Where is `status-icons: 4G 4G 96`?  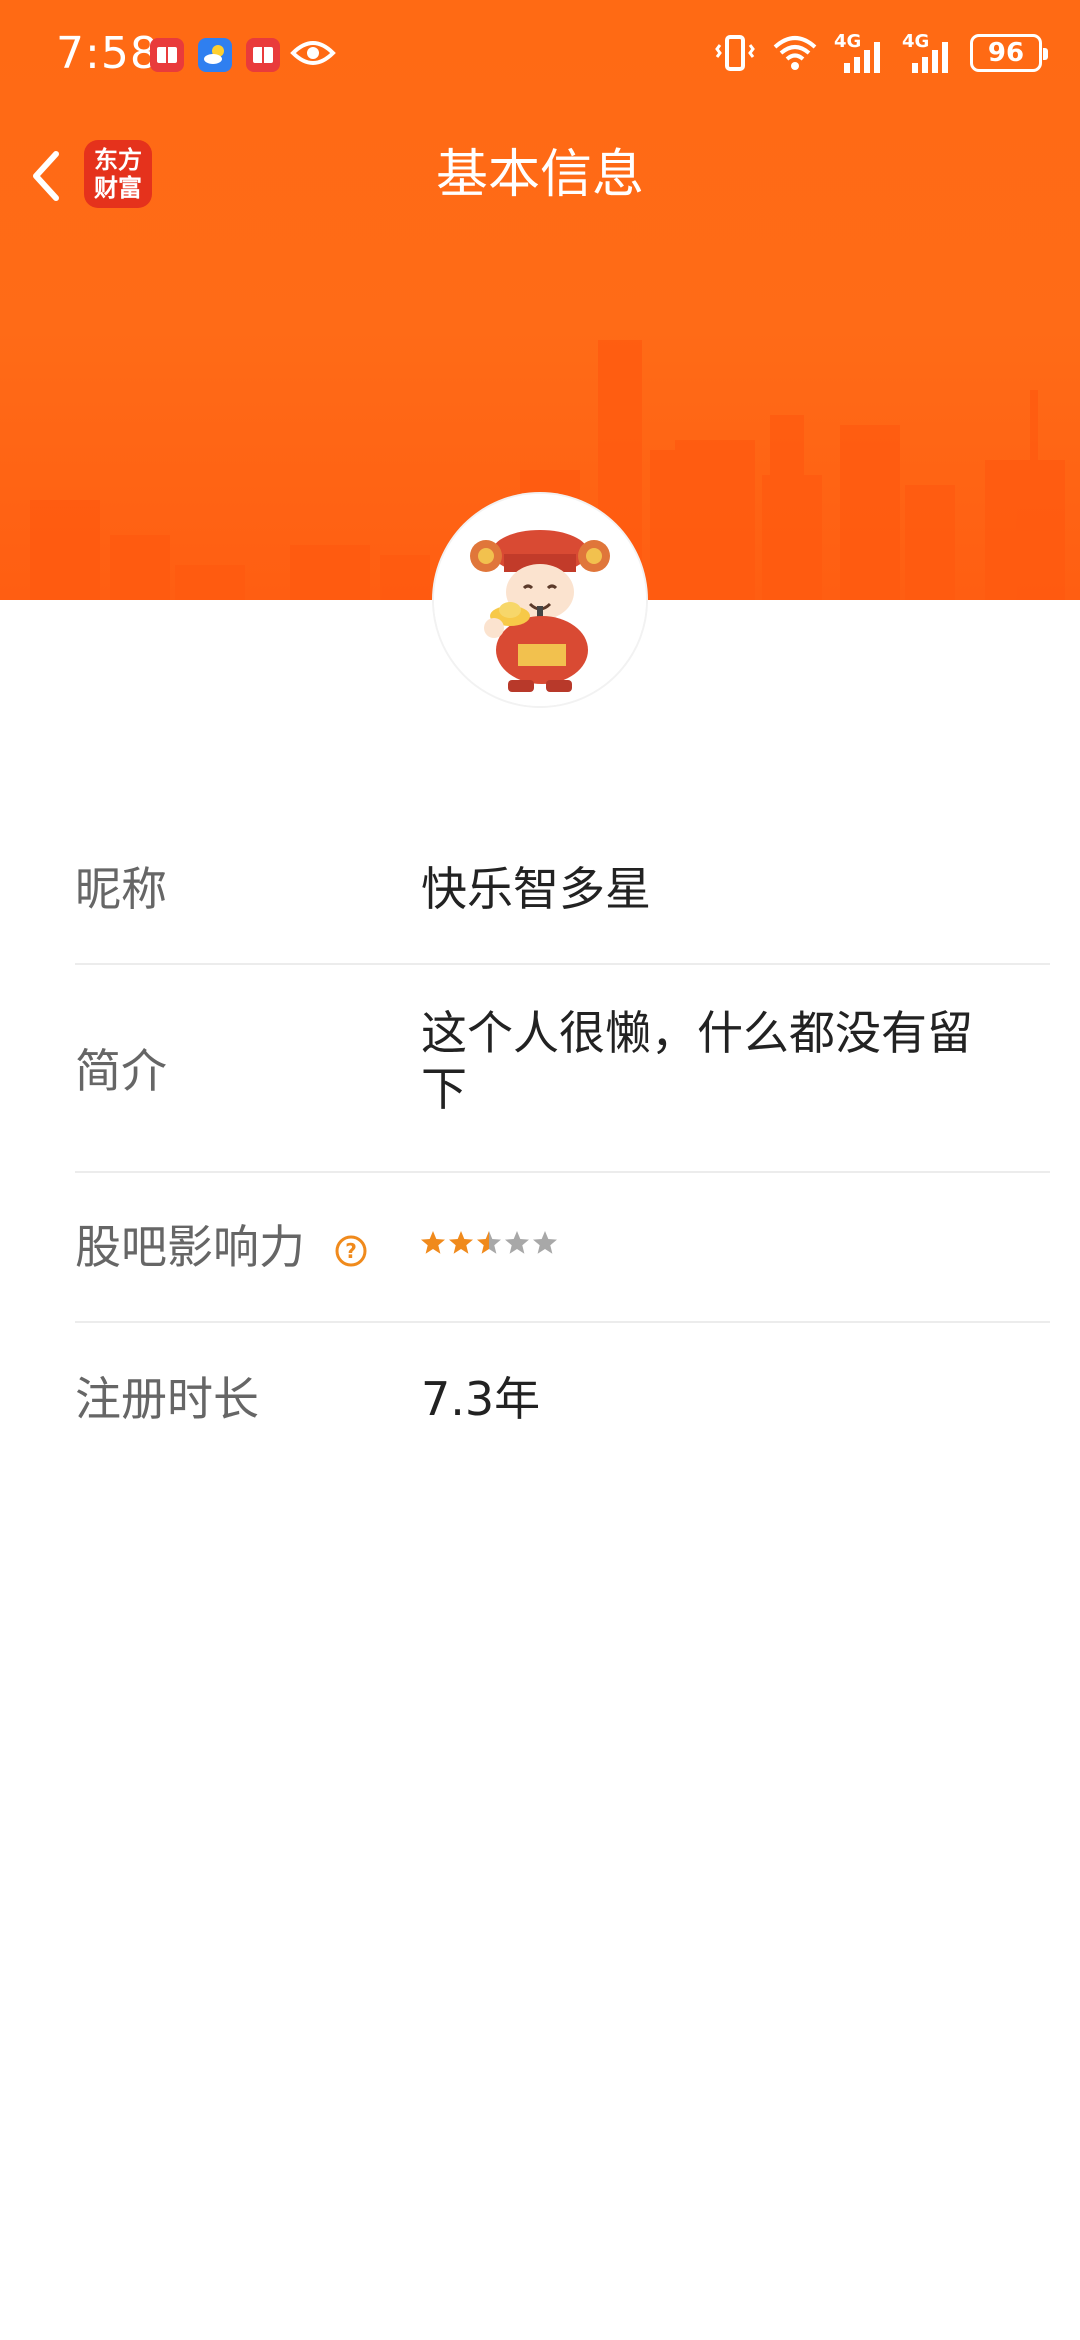
status-icons: 4G 4G 96 is located at coordinates (881, 53).